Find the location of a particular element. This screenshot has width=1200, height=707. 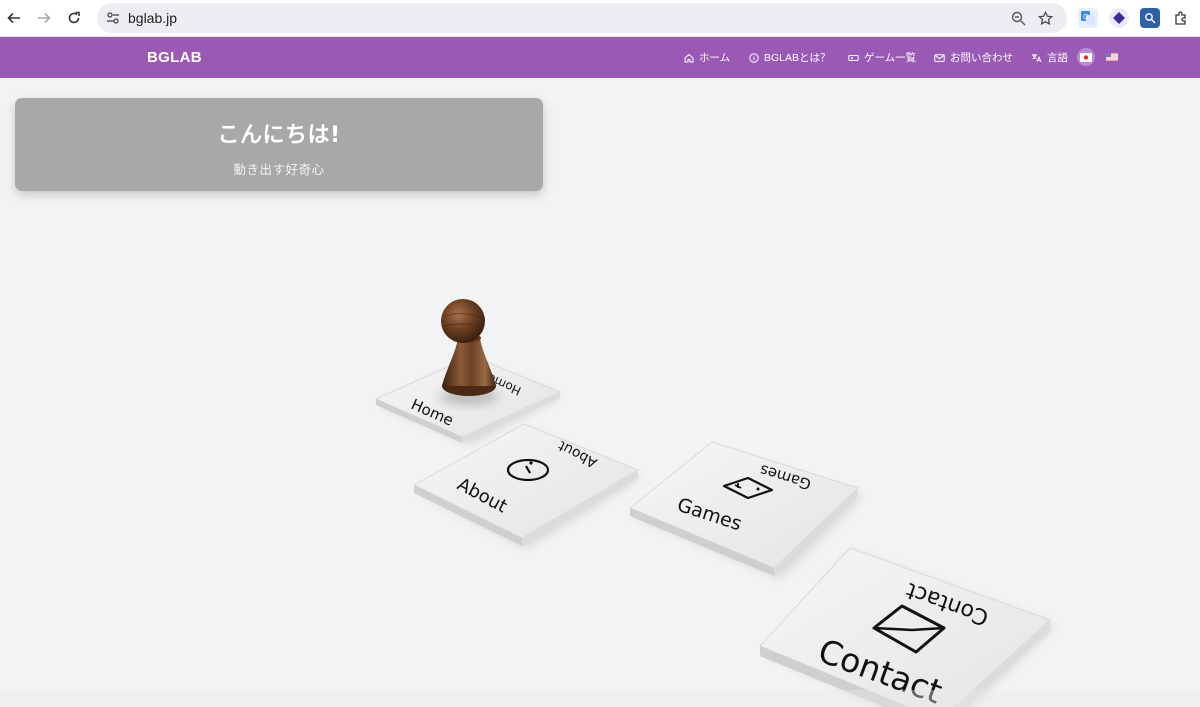

greeting-card: こんにちは! 動き出す好奇心 is located at coordinates (279, 144).